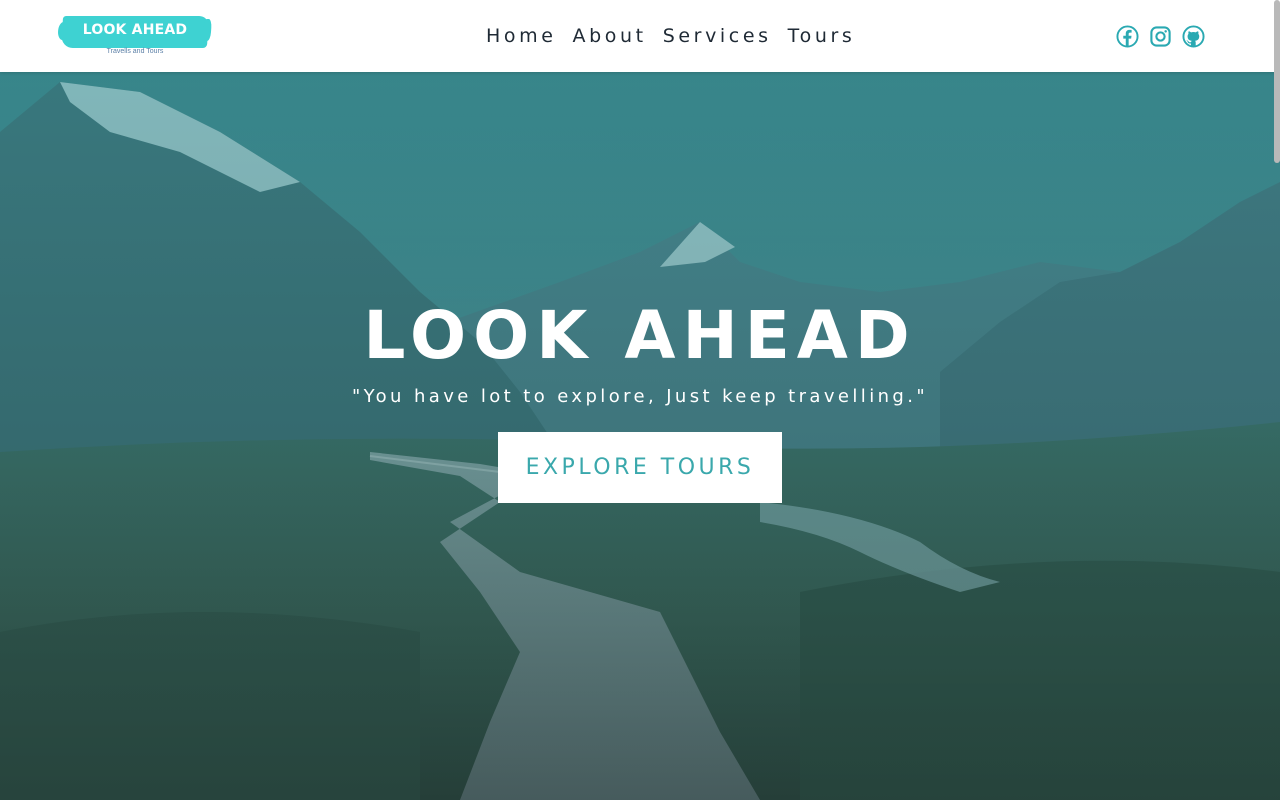 Image resolution: width=1280 pixels, height=800 pixels. Describe the element at coordinates (640, 467) in the screenshot. I see `explore-tours-button: EXPLORE TOURS` at that location.